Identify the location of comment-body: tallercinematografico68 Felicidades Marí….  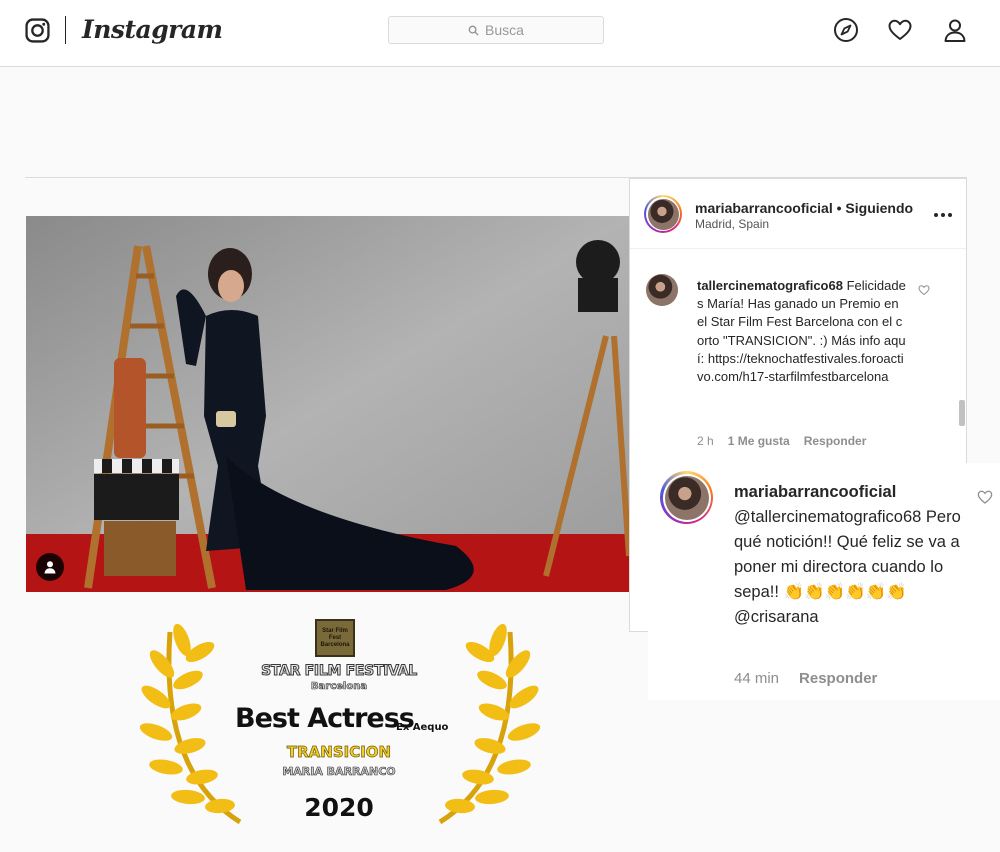
(802, 331).